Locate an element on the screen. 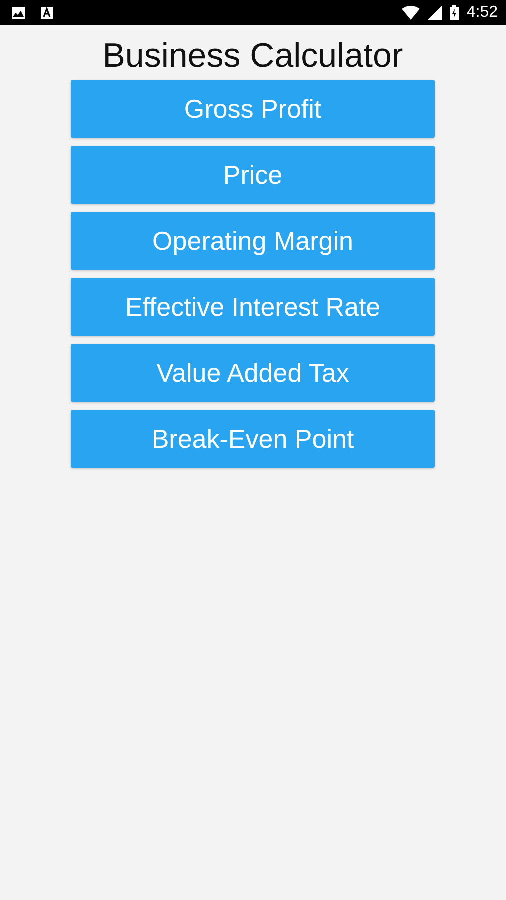  app-title: Business Calculator is located at coordinates (253, 56).